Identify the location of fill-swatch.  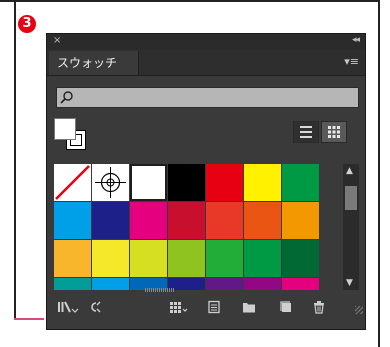
(65, 129).